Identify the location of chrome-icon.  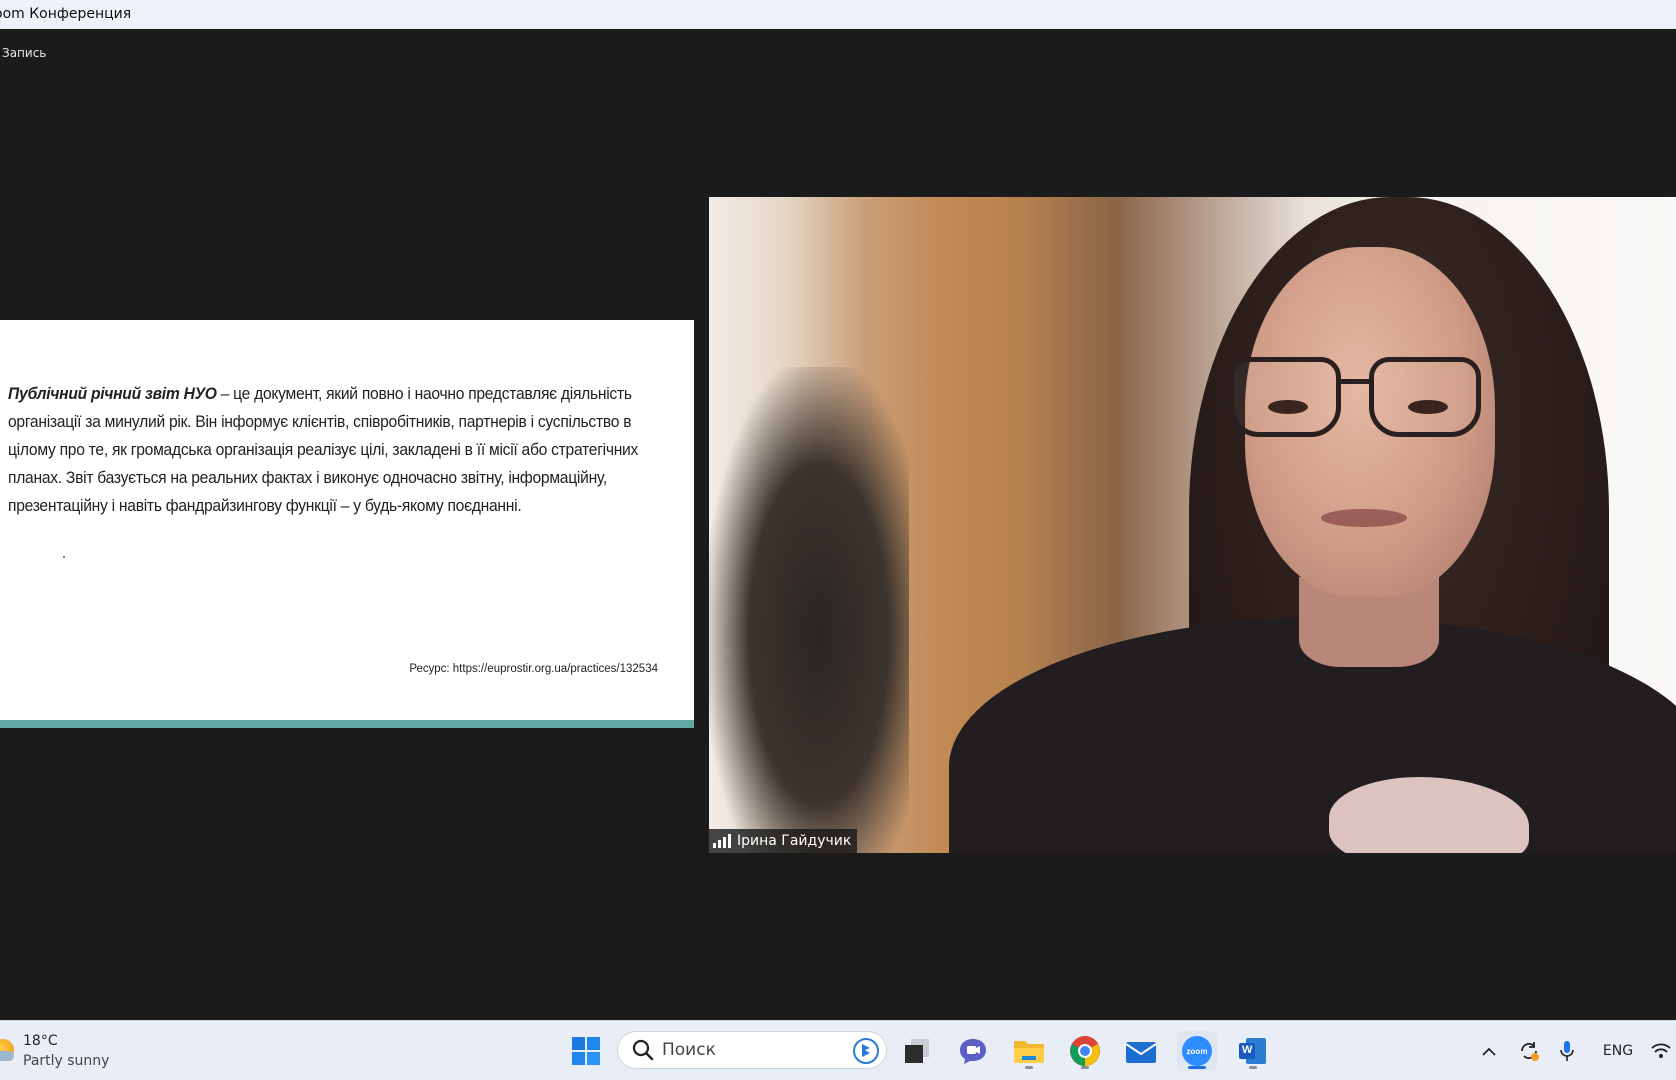
(1085, 1051).